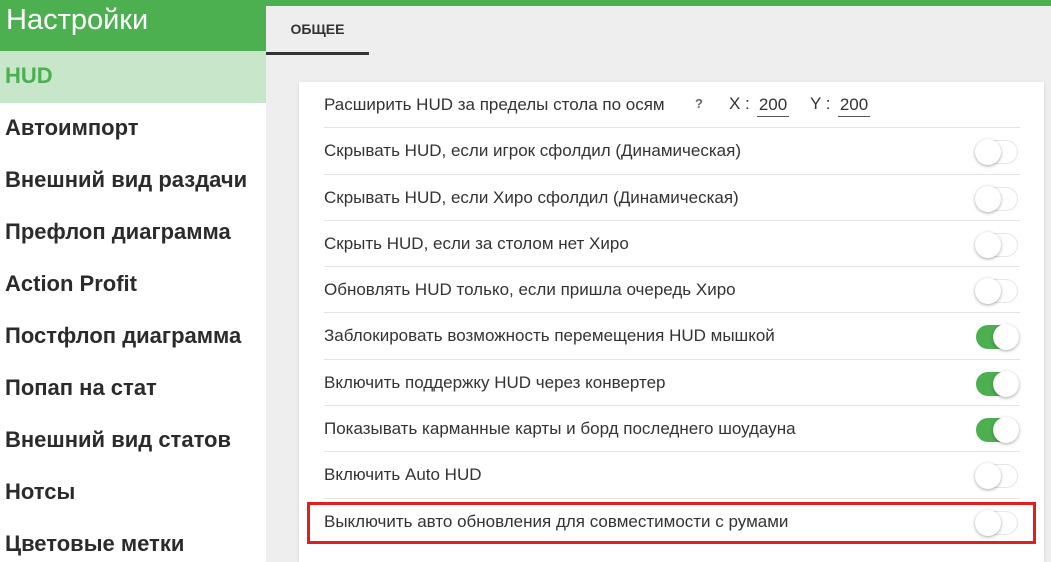  What do you see at coordinates (672, 475) in the screenshot?
I see `setting-row: Включить Auto HUD` at bounding box center [672, 475].